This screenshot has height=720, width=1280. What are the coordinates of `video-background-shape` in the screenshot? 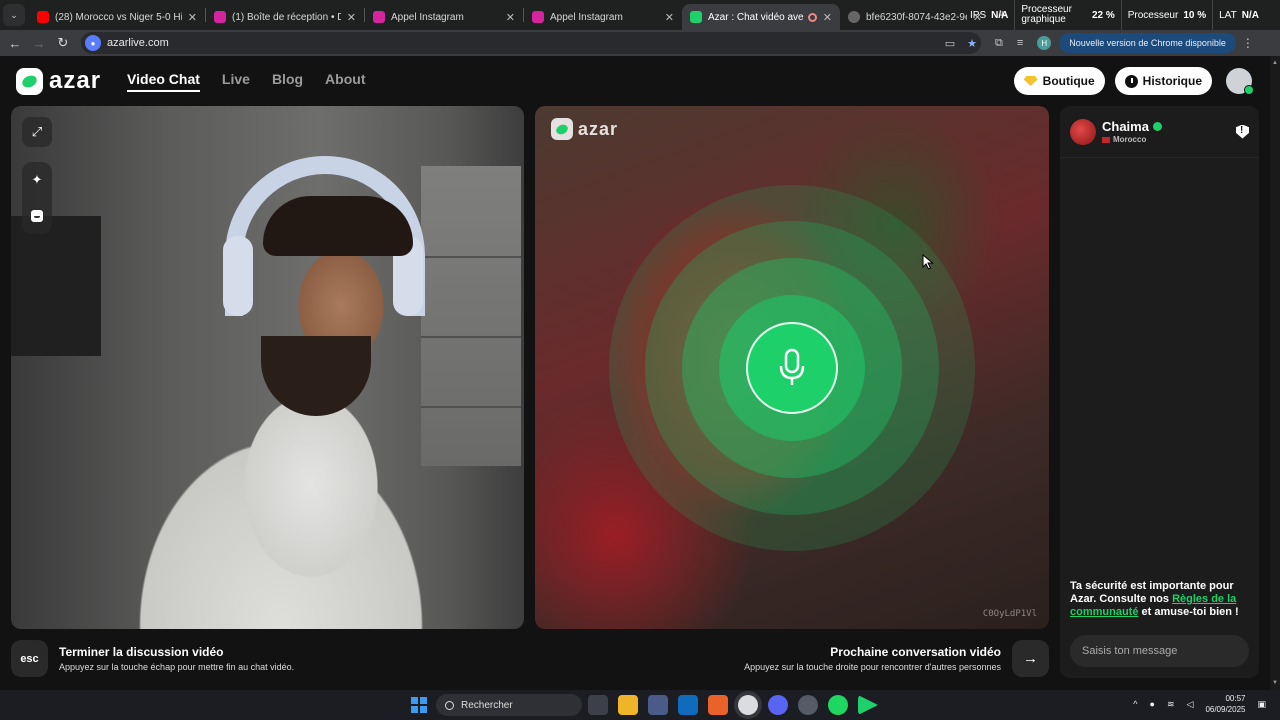 It's located at (471, 316).